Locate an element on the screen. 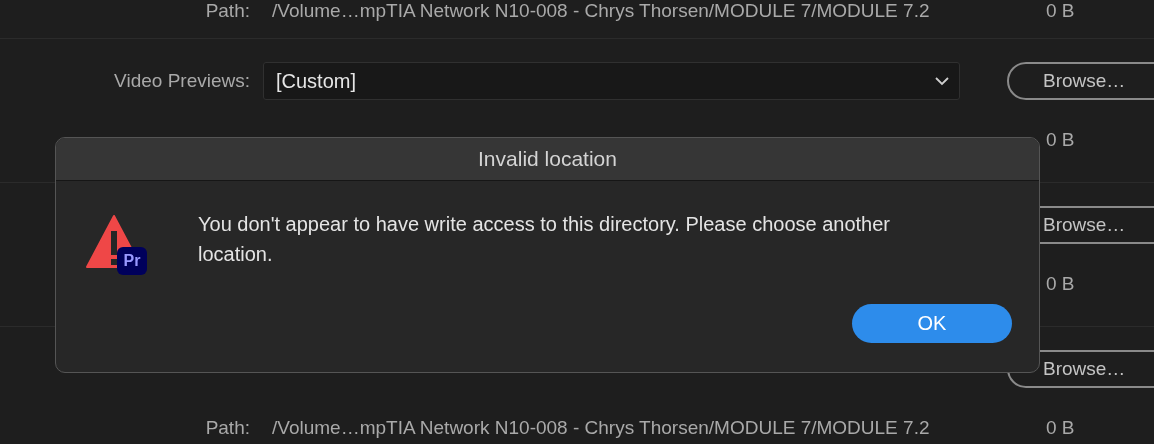 This screenshot has width=1154, height=444. dialog-title: Invalid location is located at coordinates (547, 159).